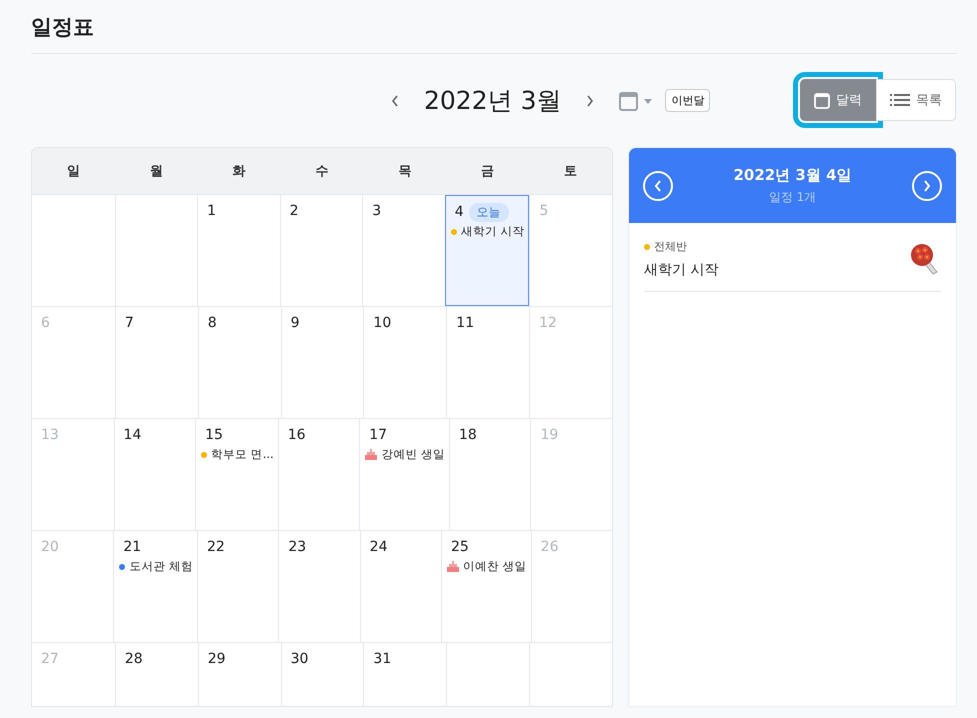 The height and width of the screenshot is (718, 977). Describe the element at coordinates (493, 101) in the screenshot. I see `month-label: 2022년 3월` at that location.